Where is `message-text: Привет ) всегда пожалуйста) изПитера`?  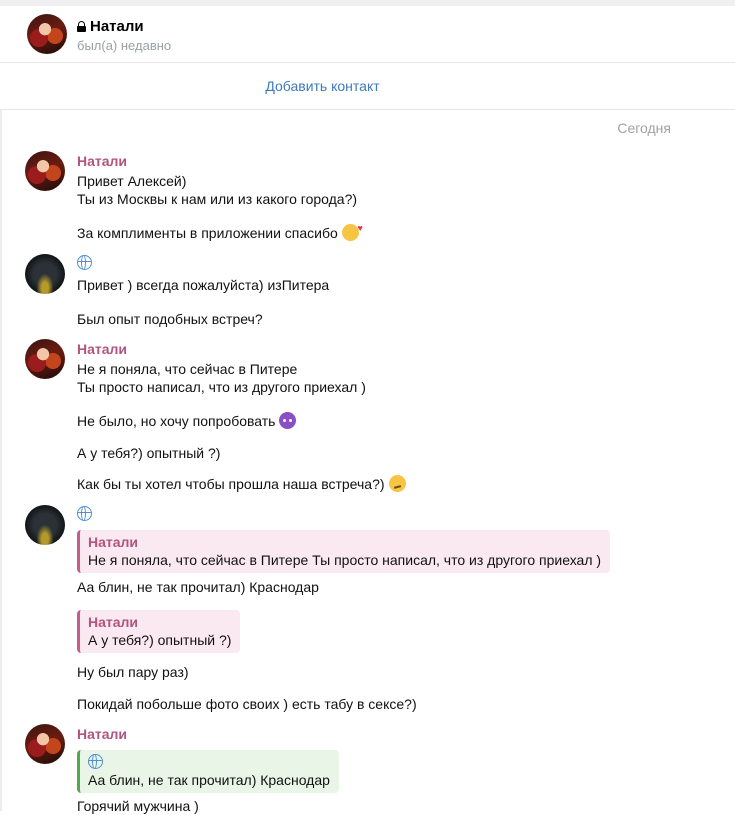
message-text: Привет ) всегда пожалуйста) изПитера is located at coordinates (203, 285).